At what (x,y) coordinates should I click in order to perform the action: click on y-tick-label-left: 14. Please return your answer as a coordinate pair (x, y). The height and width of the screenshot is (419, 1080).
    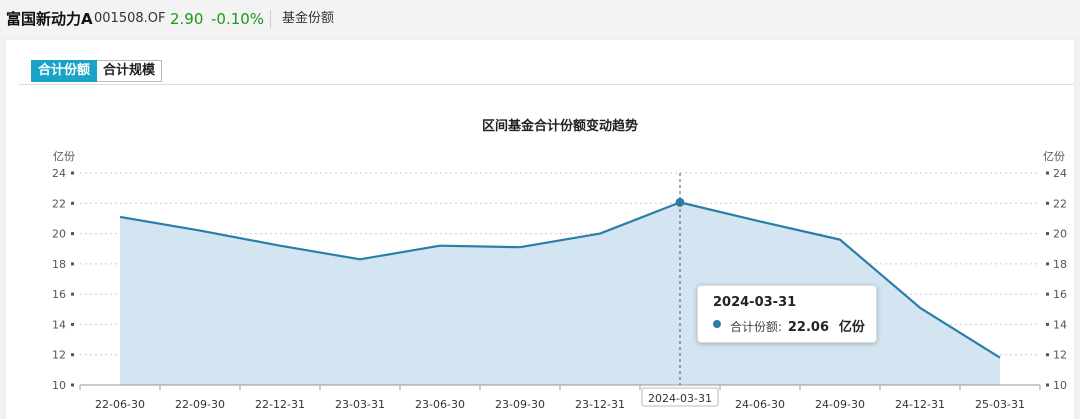
    Looking at the image, I should click on (59, 324).